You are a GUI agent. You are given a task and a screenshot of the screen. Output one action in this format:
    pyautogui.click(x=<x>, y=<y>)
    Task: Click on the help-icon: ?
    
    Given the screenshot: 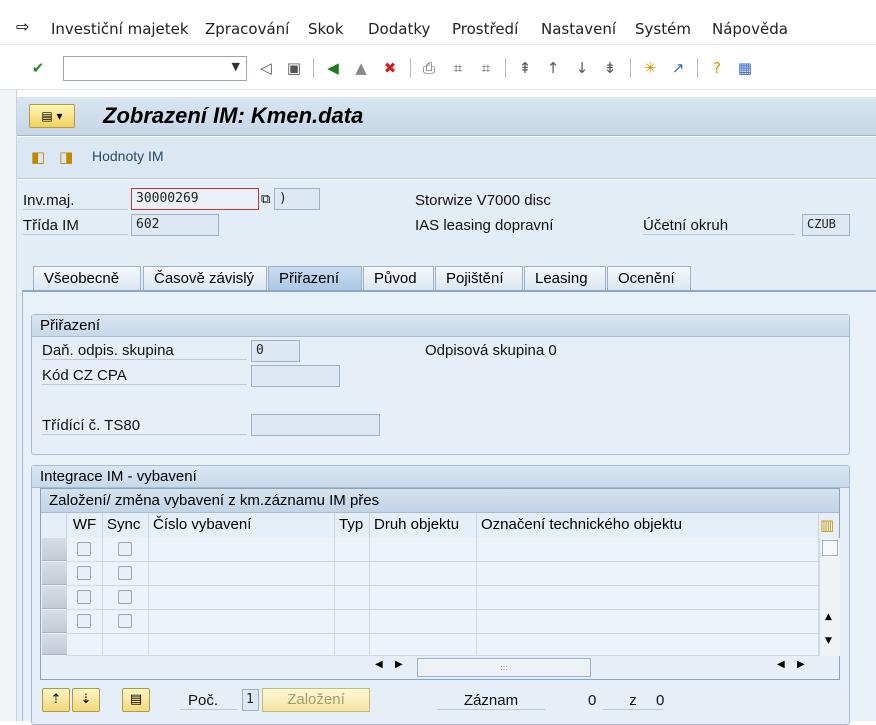 What is the action you would take?
    pyautogui.click(x=717, y=68)
    